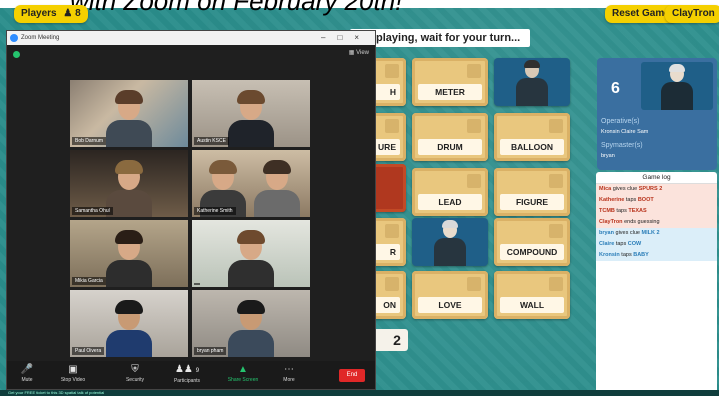 The width and height of the screenshot is (719, 396). Describe the element at coordinates (251, 323) in the screenshot. I see `video-tile: bryan pham` at that location.